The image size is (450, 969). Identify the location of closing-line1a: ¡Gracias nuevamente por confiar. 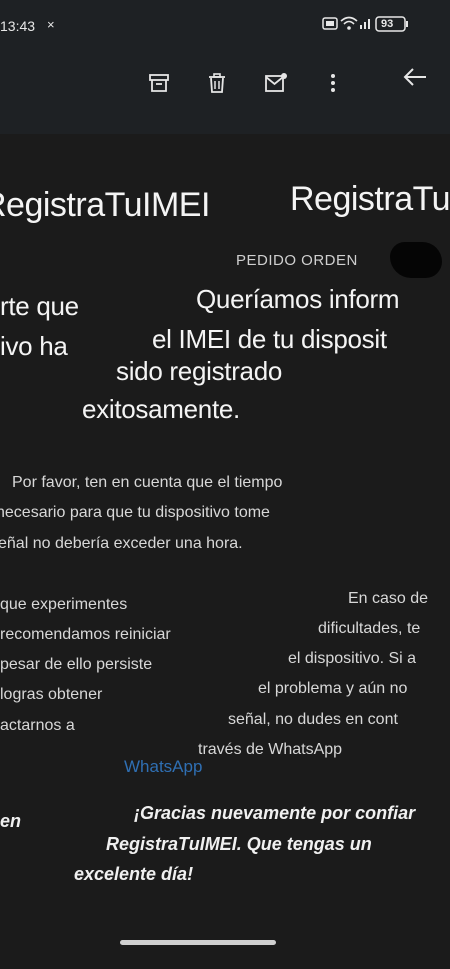
(275, 813).